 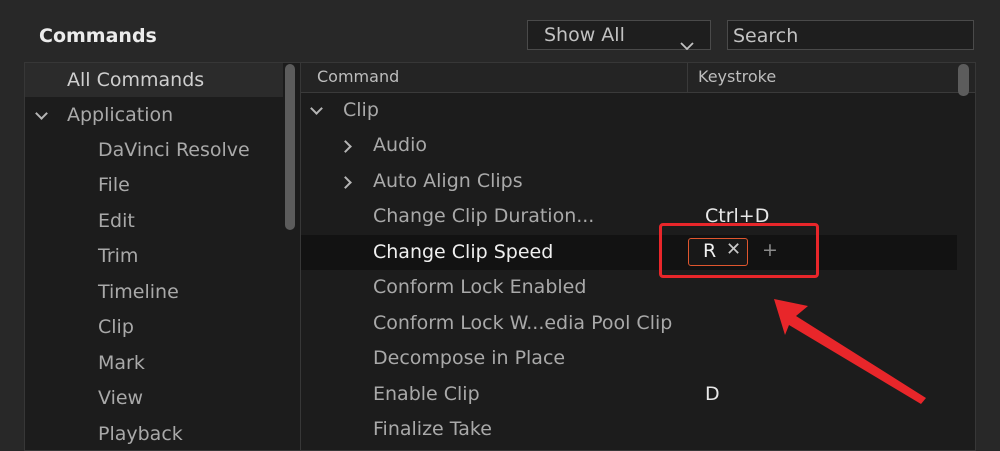 I want to click on annotation-arrow-icon, so click(x=850, y=351).